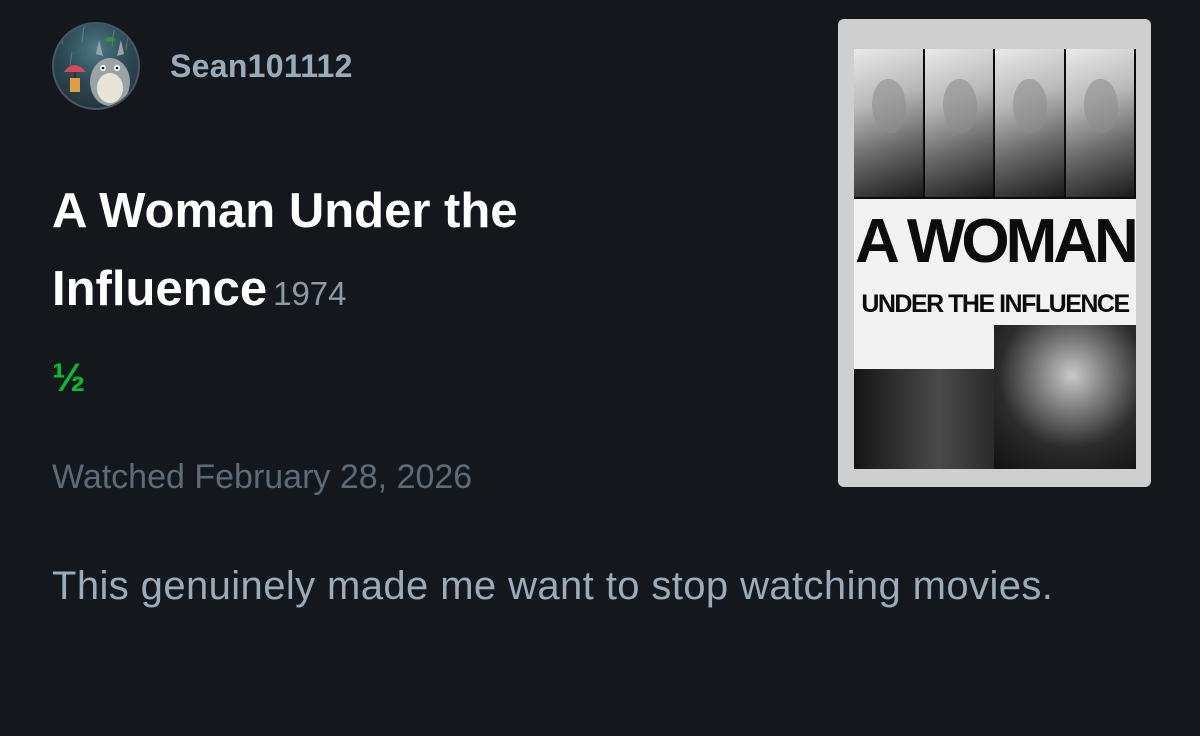  I want to click on poster-artwork: A WOMAN UNDER THE INFLUENCE, so click(996, 259).